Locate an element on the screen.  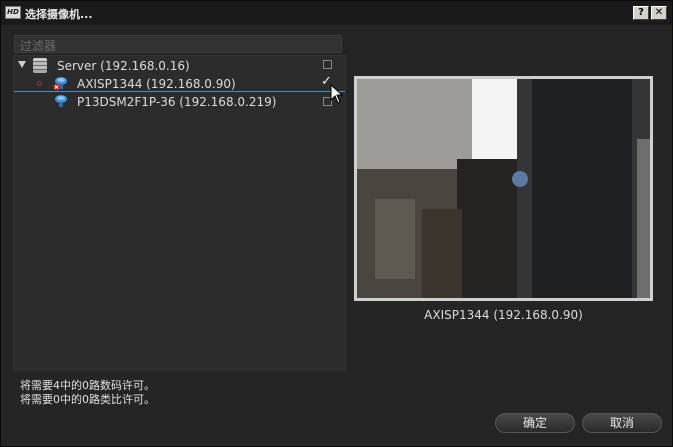
title-bar: HD 选择摄像机... ? ✕ is located at coordinates (336, 13).